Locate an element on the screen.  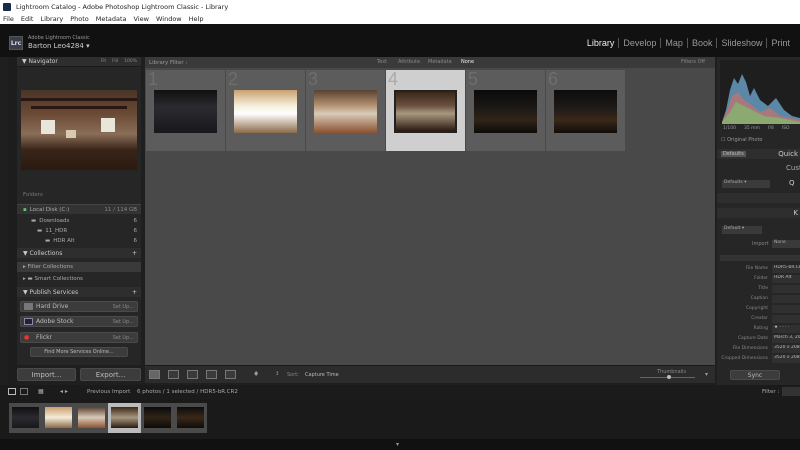
navigator-preview is located at coordinates (79, 130).